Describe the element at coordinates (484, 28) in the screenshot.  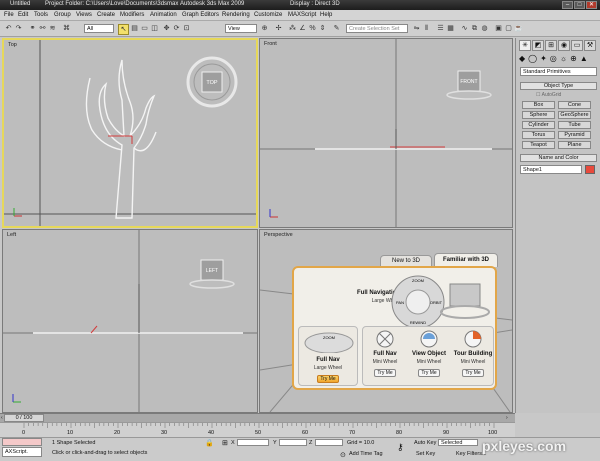
I see `material-editor-icon: ◍` at that location.